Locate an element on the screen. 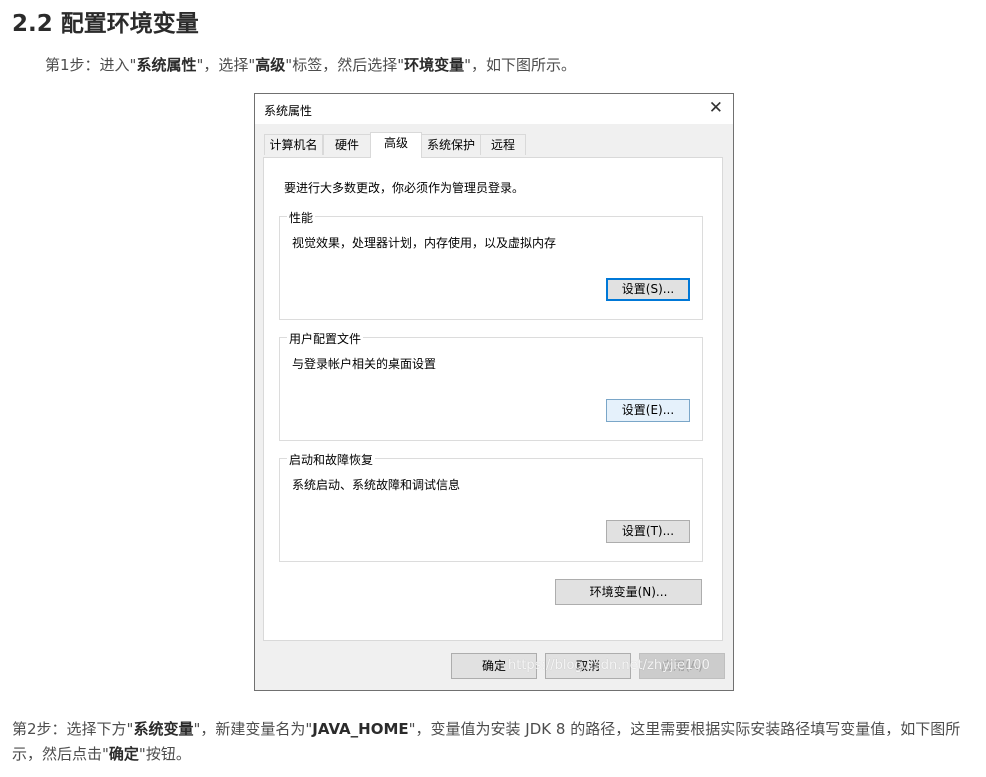 The height and width of the screenshot is (777, 986). tab-hardware: 硬件 is located at coordinates (347, 144).